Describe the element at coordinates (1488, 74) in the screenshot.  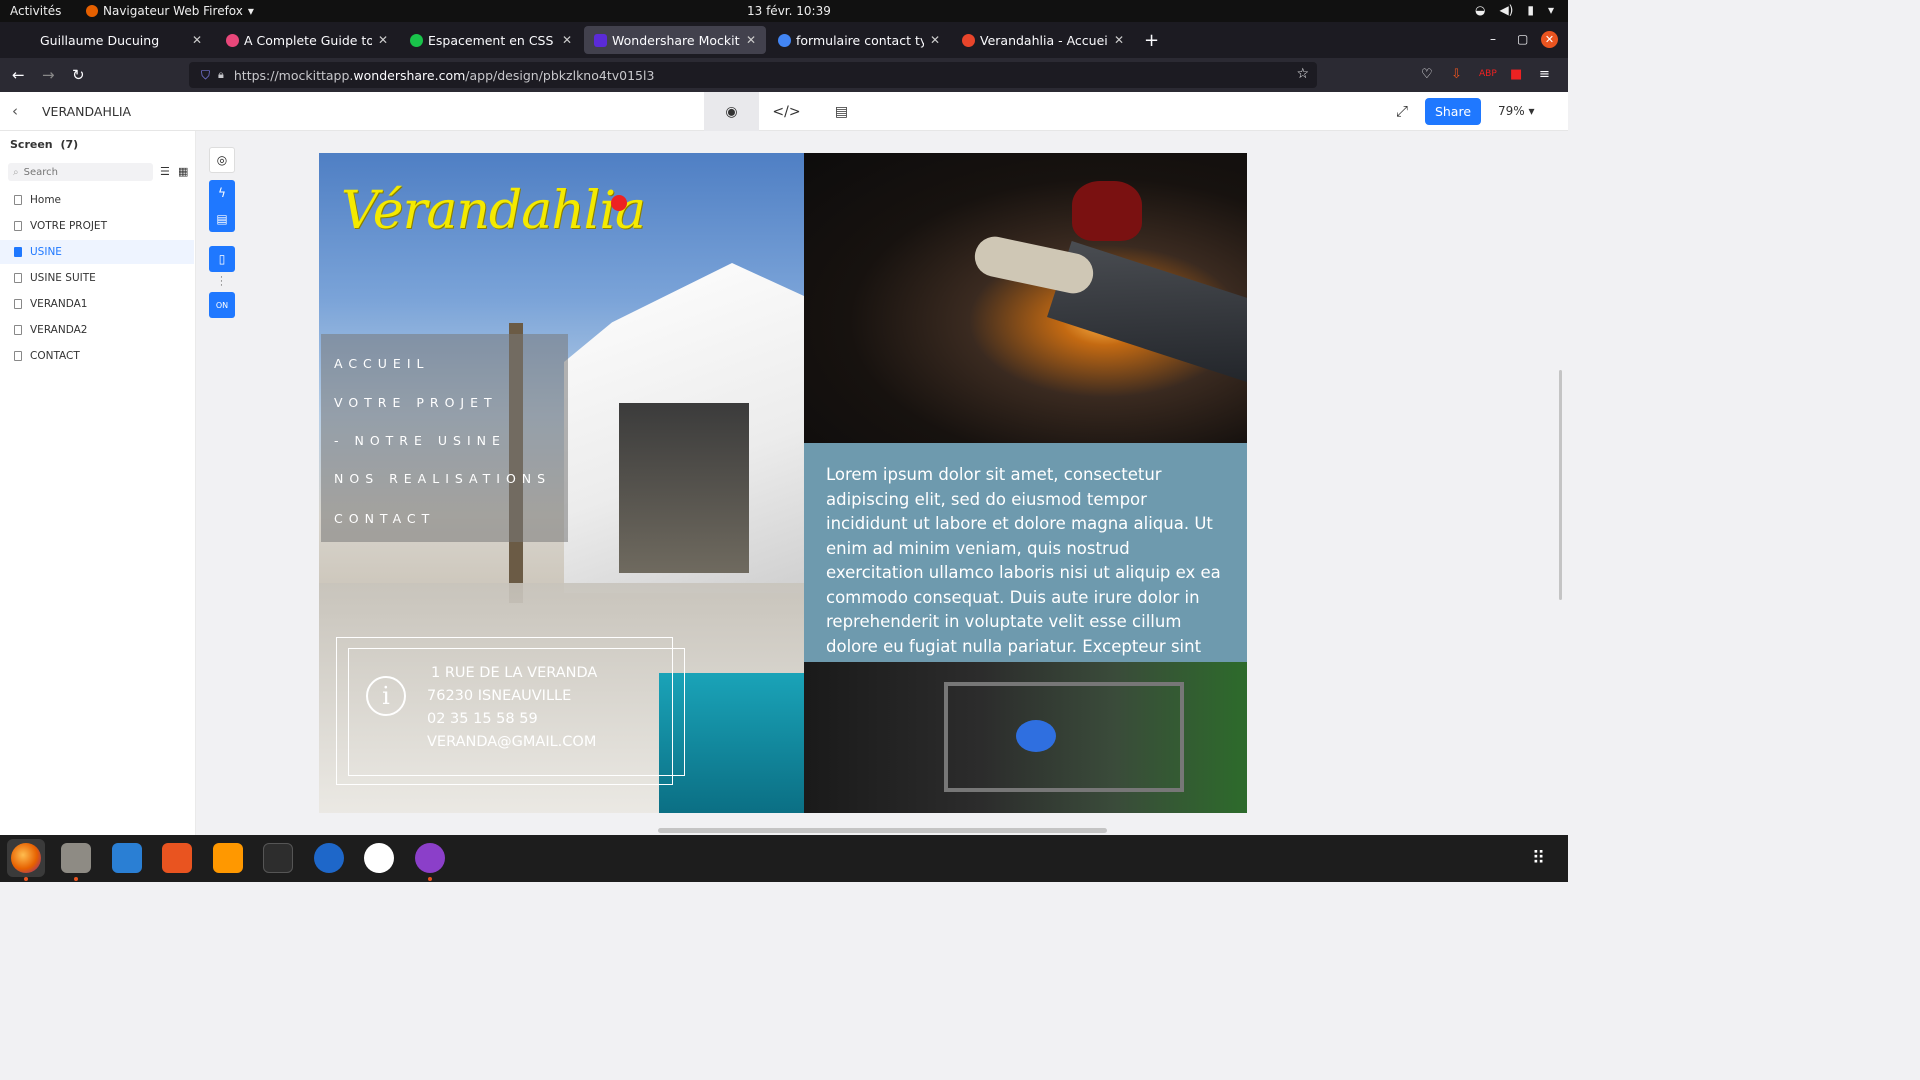
I see `adblock-icon: ABP` at that location.